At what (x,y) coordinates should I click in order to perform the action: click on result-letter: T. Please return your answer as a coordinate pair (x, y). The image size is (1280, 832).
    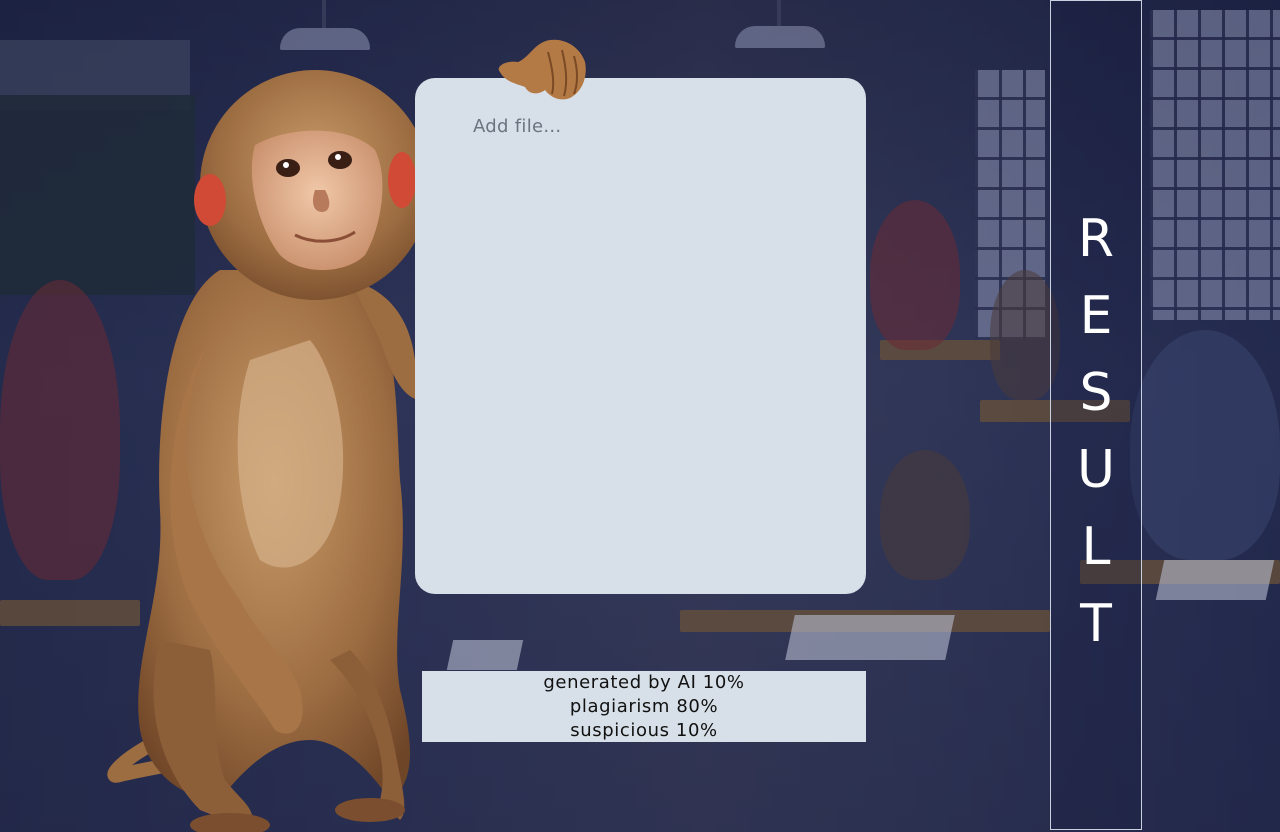
    Looking at the image, I should click on (1096, 624).